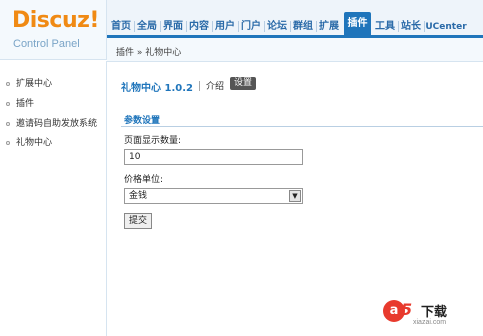  What do you see at coordinates (149, 53) in the screenshot?
I see `breadcrumb: 插件 » 礼物中心` at bounding box center [149, 53].